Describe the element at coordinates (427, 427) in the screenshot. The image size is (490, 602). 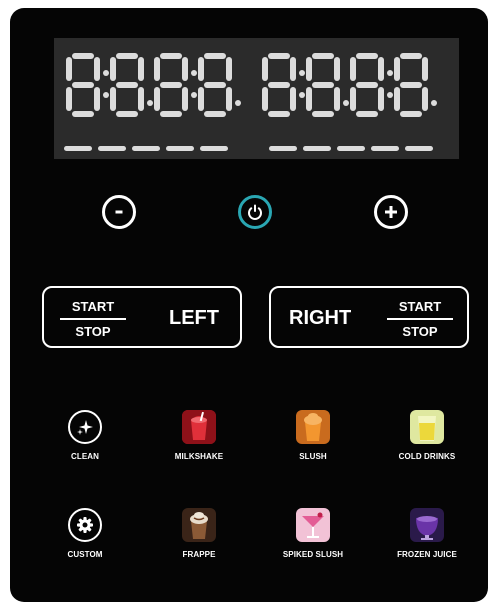
I see `cold-drink-icon` at that location.